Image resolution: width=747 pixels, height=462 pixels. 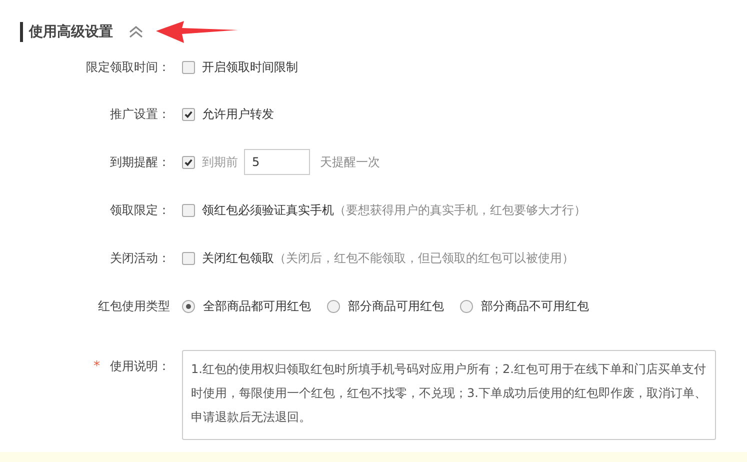 I want to click on option-label: 开启领取时间限制, so click(x=250, y=67).